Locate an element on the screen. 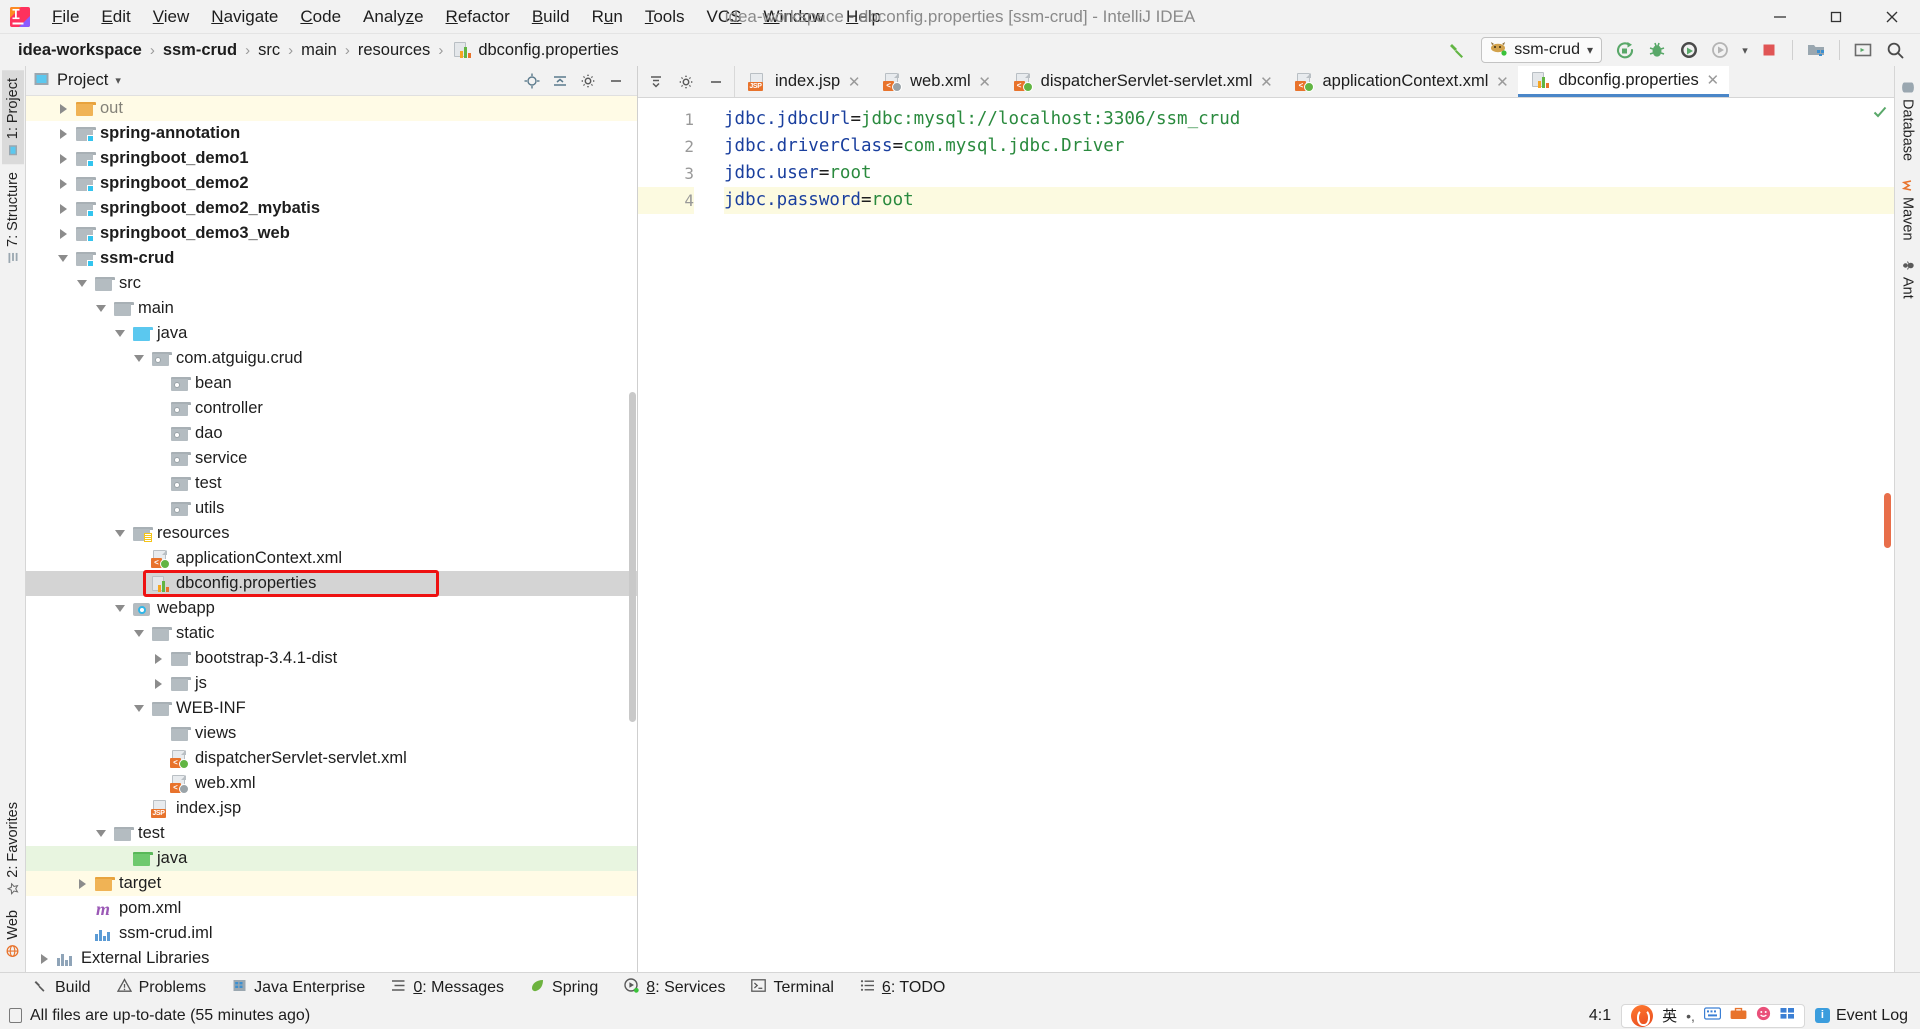  breadcrumb-item-4: resources is located at coordinates (394, 50).